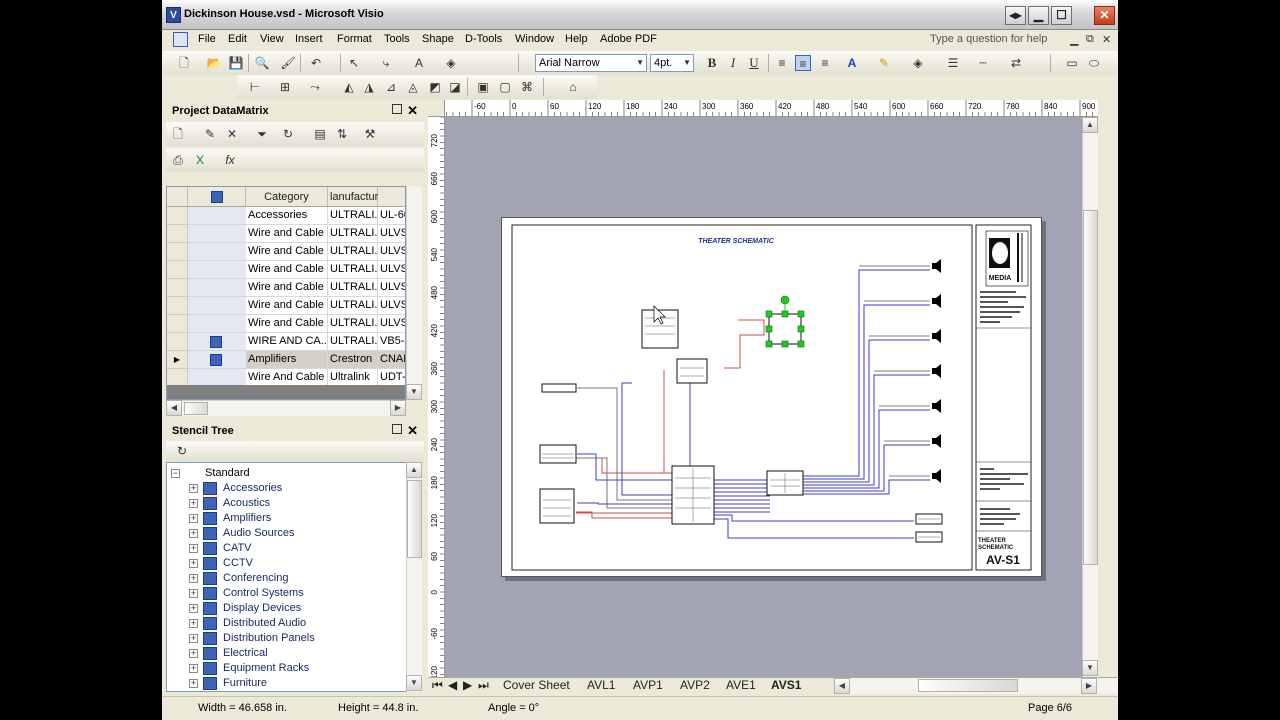  I want to click on ungroup-icon: ▢, so click(505, 87).